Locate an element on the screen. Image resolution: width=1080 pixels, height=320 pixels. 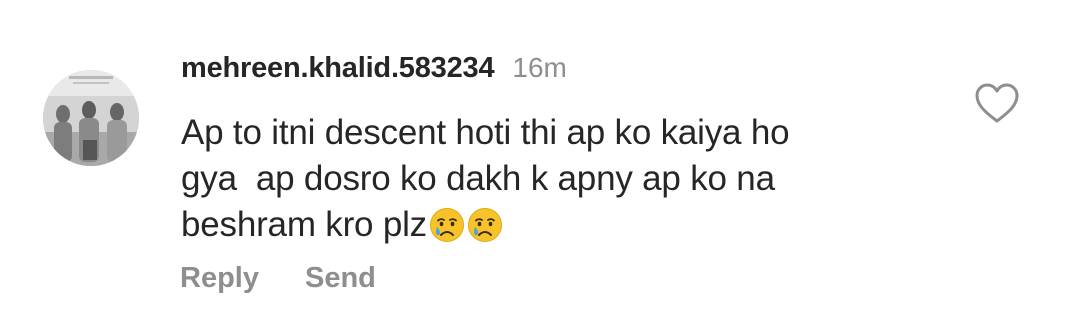
avatar-photo is located at coordinates (91, 118).